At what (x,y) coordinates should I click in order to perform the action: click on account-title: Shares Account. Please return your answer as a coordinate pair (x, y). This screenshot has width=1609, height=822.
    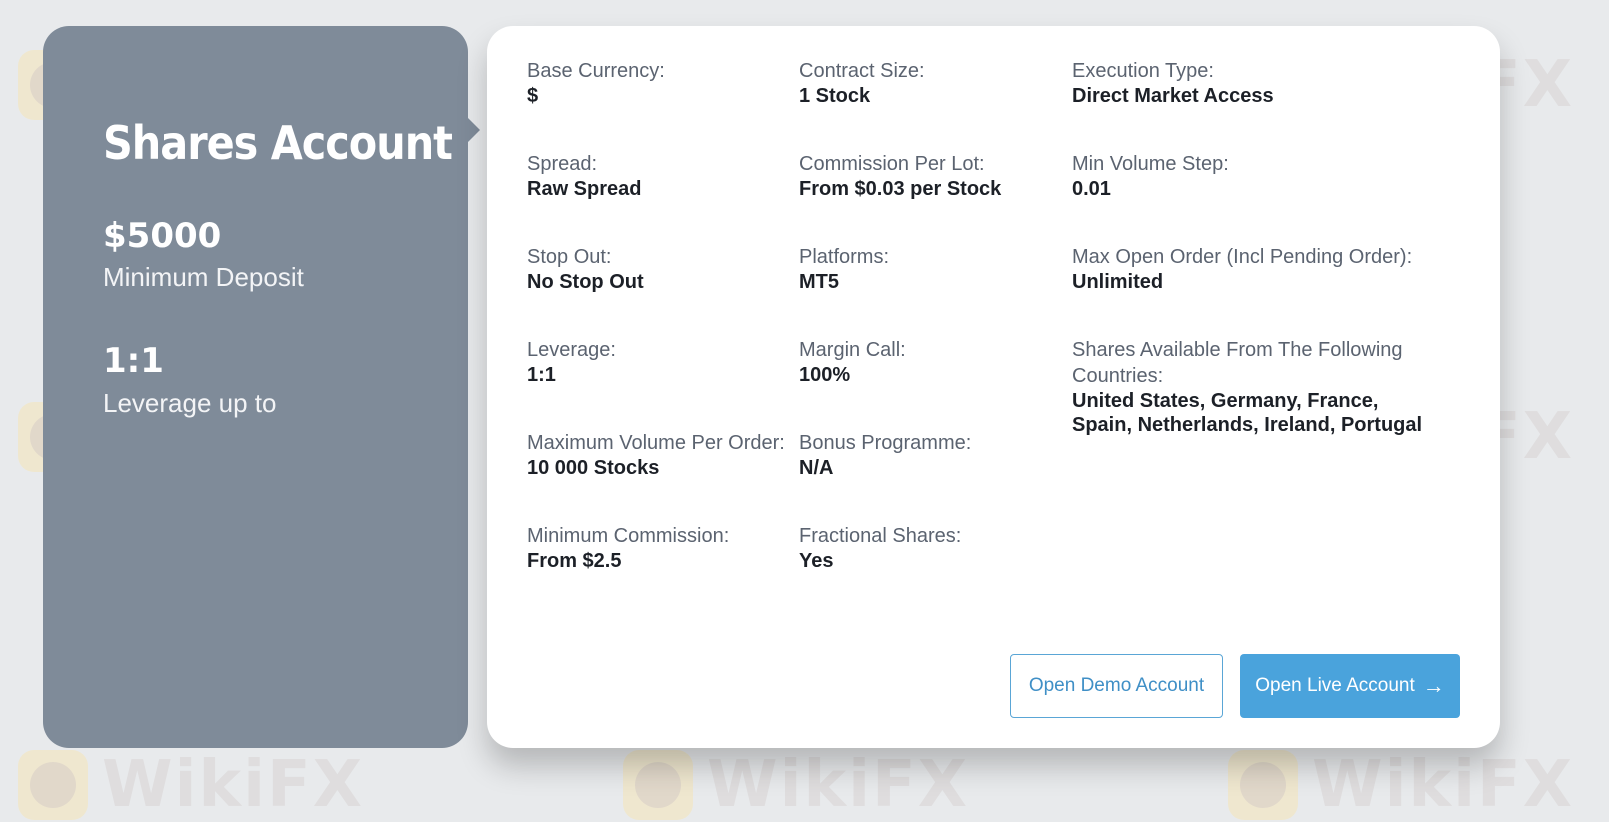
    Looking at the image, I should click on (278, 143).